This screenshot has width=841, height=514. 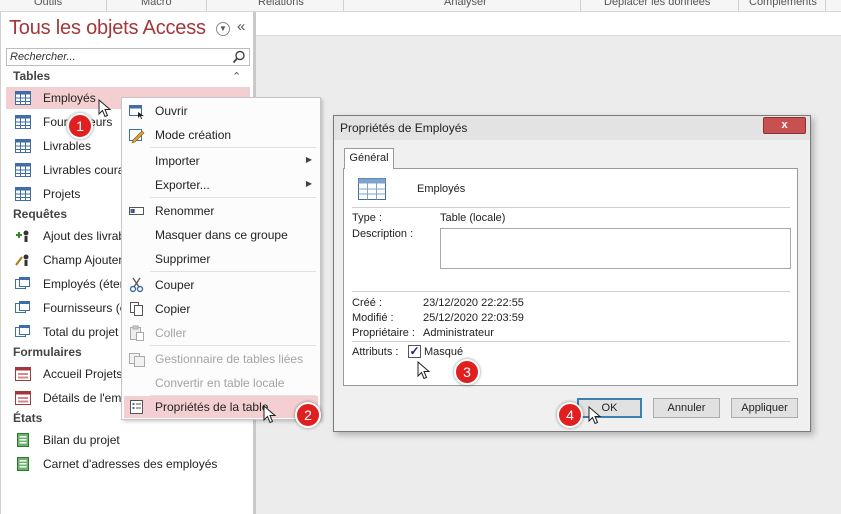 I want to click on menu-item-label: Coller, so click(x=171, y=333).